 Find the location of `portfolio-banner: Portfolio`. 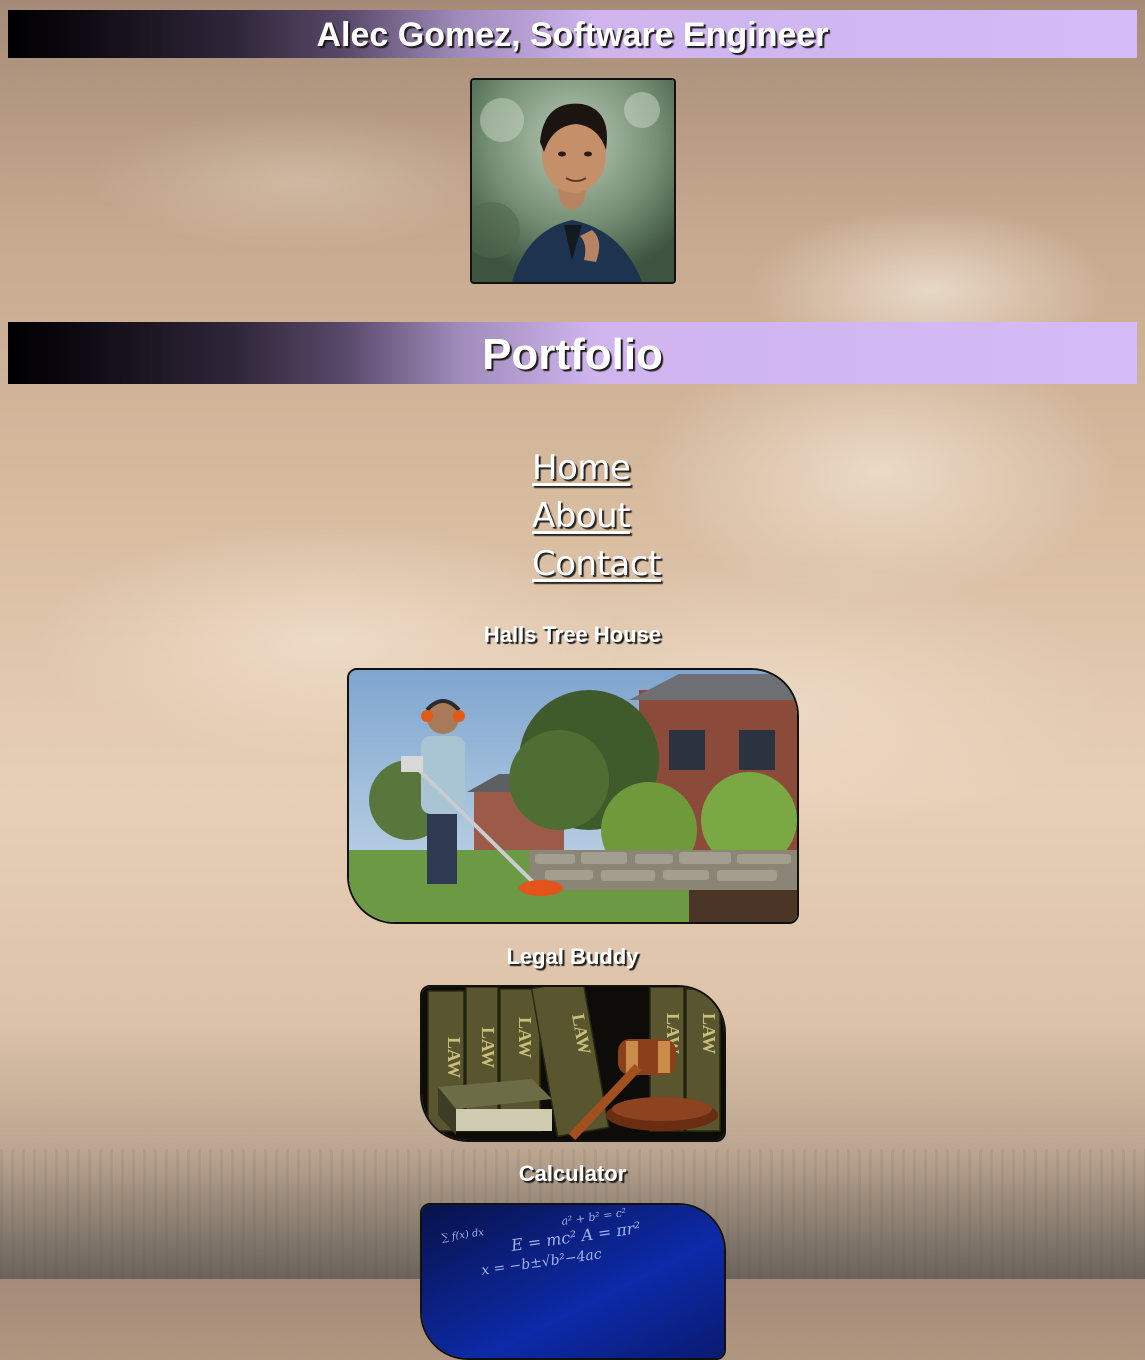

portfolio-banner: Portfolio is located at coordinates (572, 353).